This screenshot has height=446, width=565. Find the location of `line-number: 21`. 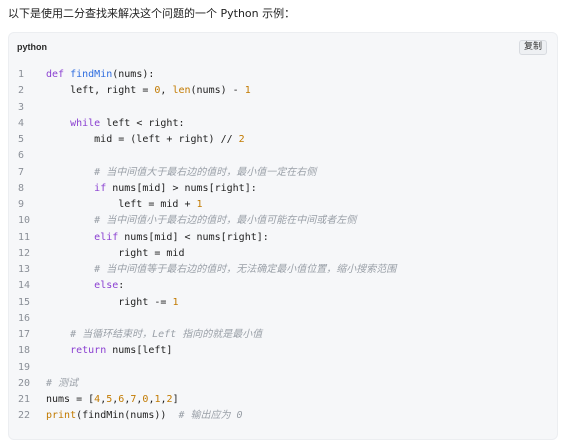

line-number: 21 is located at coordinates (24, 399).